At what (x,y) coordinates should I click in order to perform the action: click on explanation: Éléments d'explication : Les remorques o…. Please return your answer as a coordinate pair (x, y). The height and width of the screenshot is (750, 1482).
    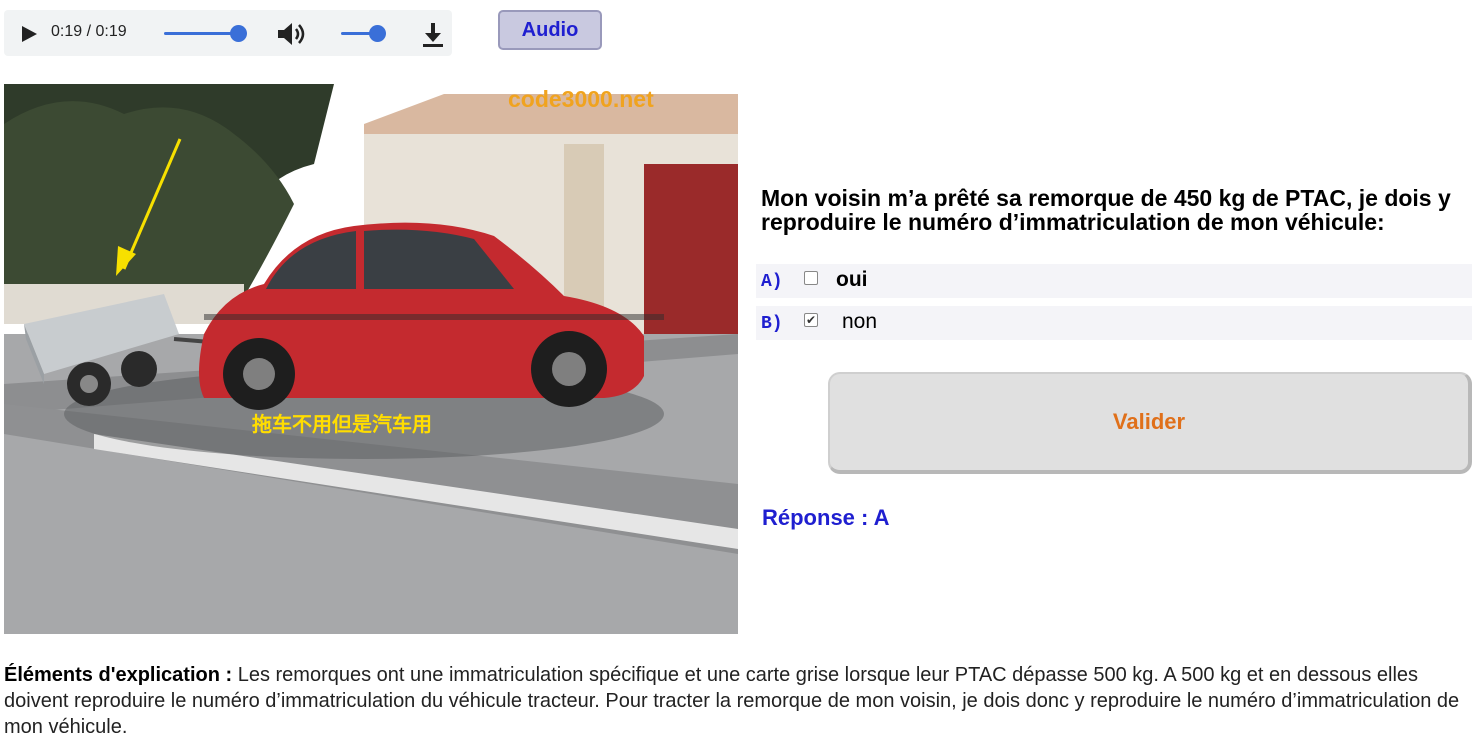
    Looking at the image, I should click on (734, 701).